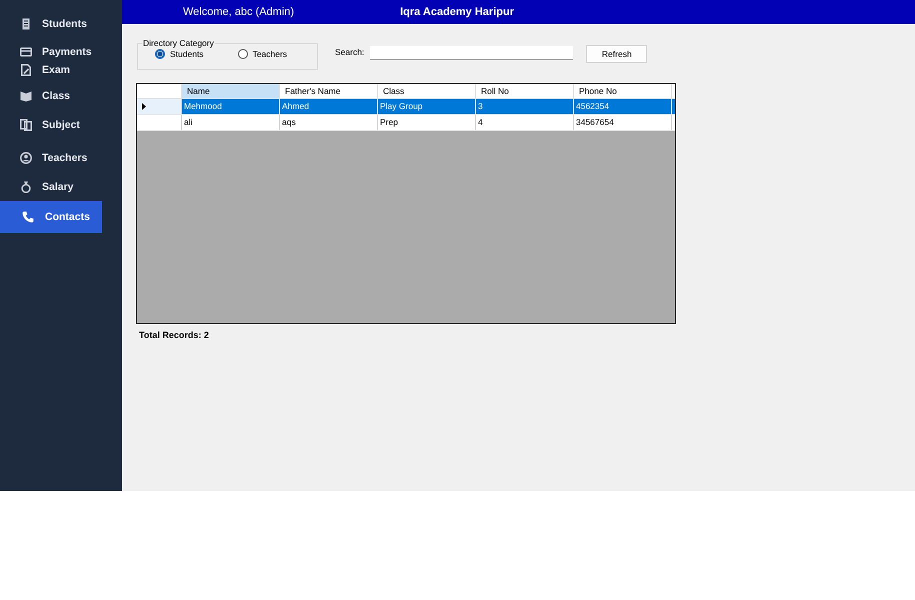 The width and height of the screenshot is (915, 600). I want to click on group-title: Directory Category, so click(178, 43).